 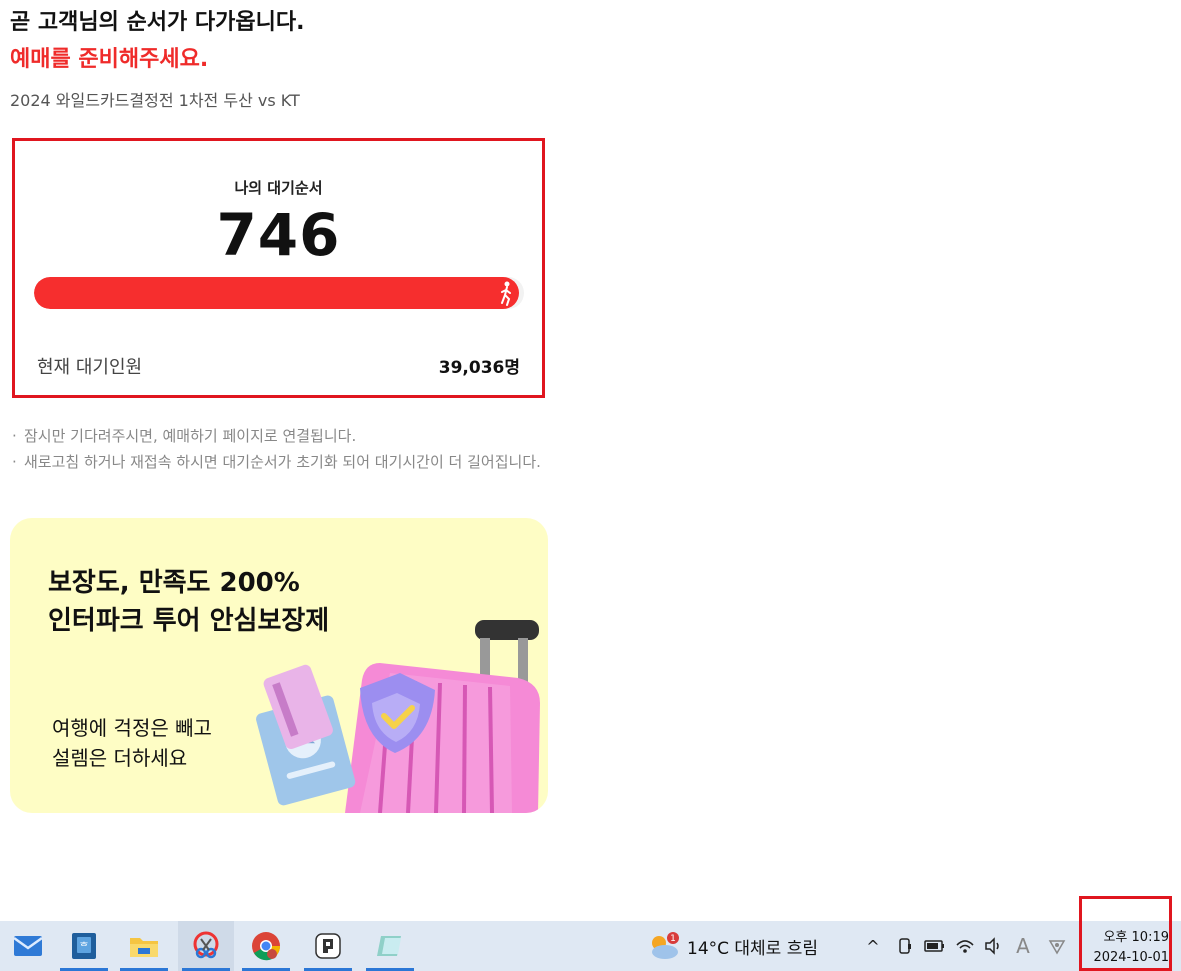 I want to click on weather-text: 14°C 대체로 흐림, so click(x=753, y=948).